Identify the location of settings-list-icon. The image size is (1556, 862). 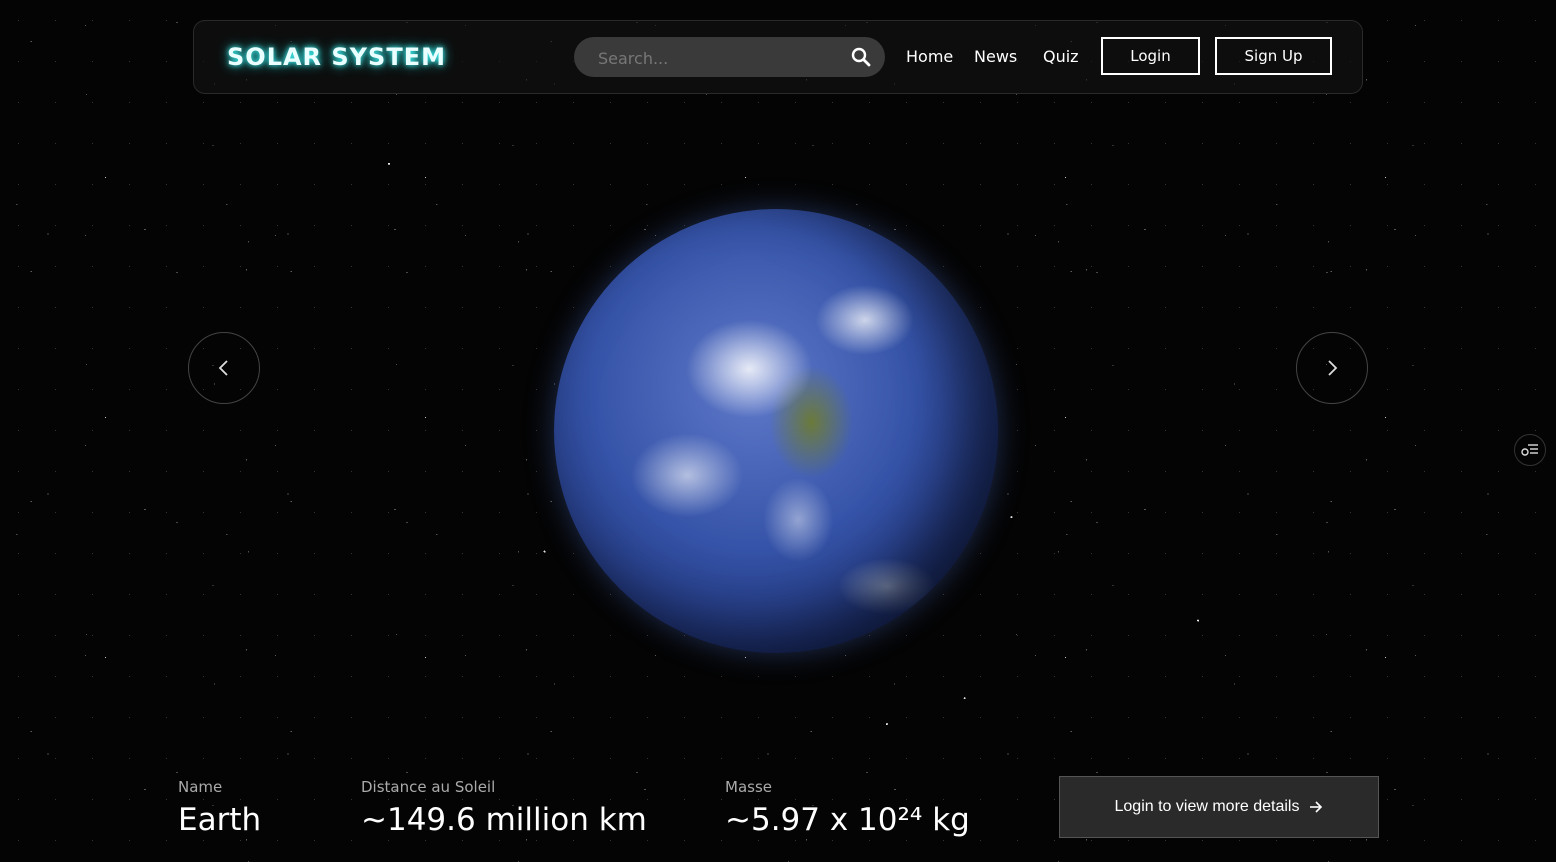
(1529, 450).